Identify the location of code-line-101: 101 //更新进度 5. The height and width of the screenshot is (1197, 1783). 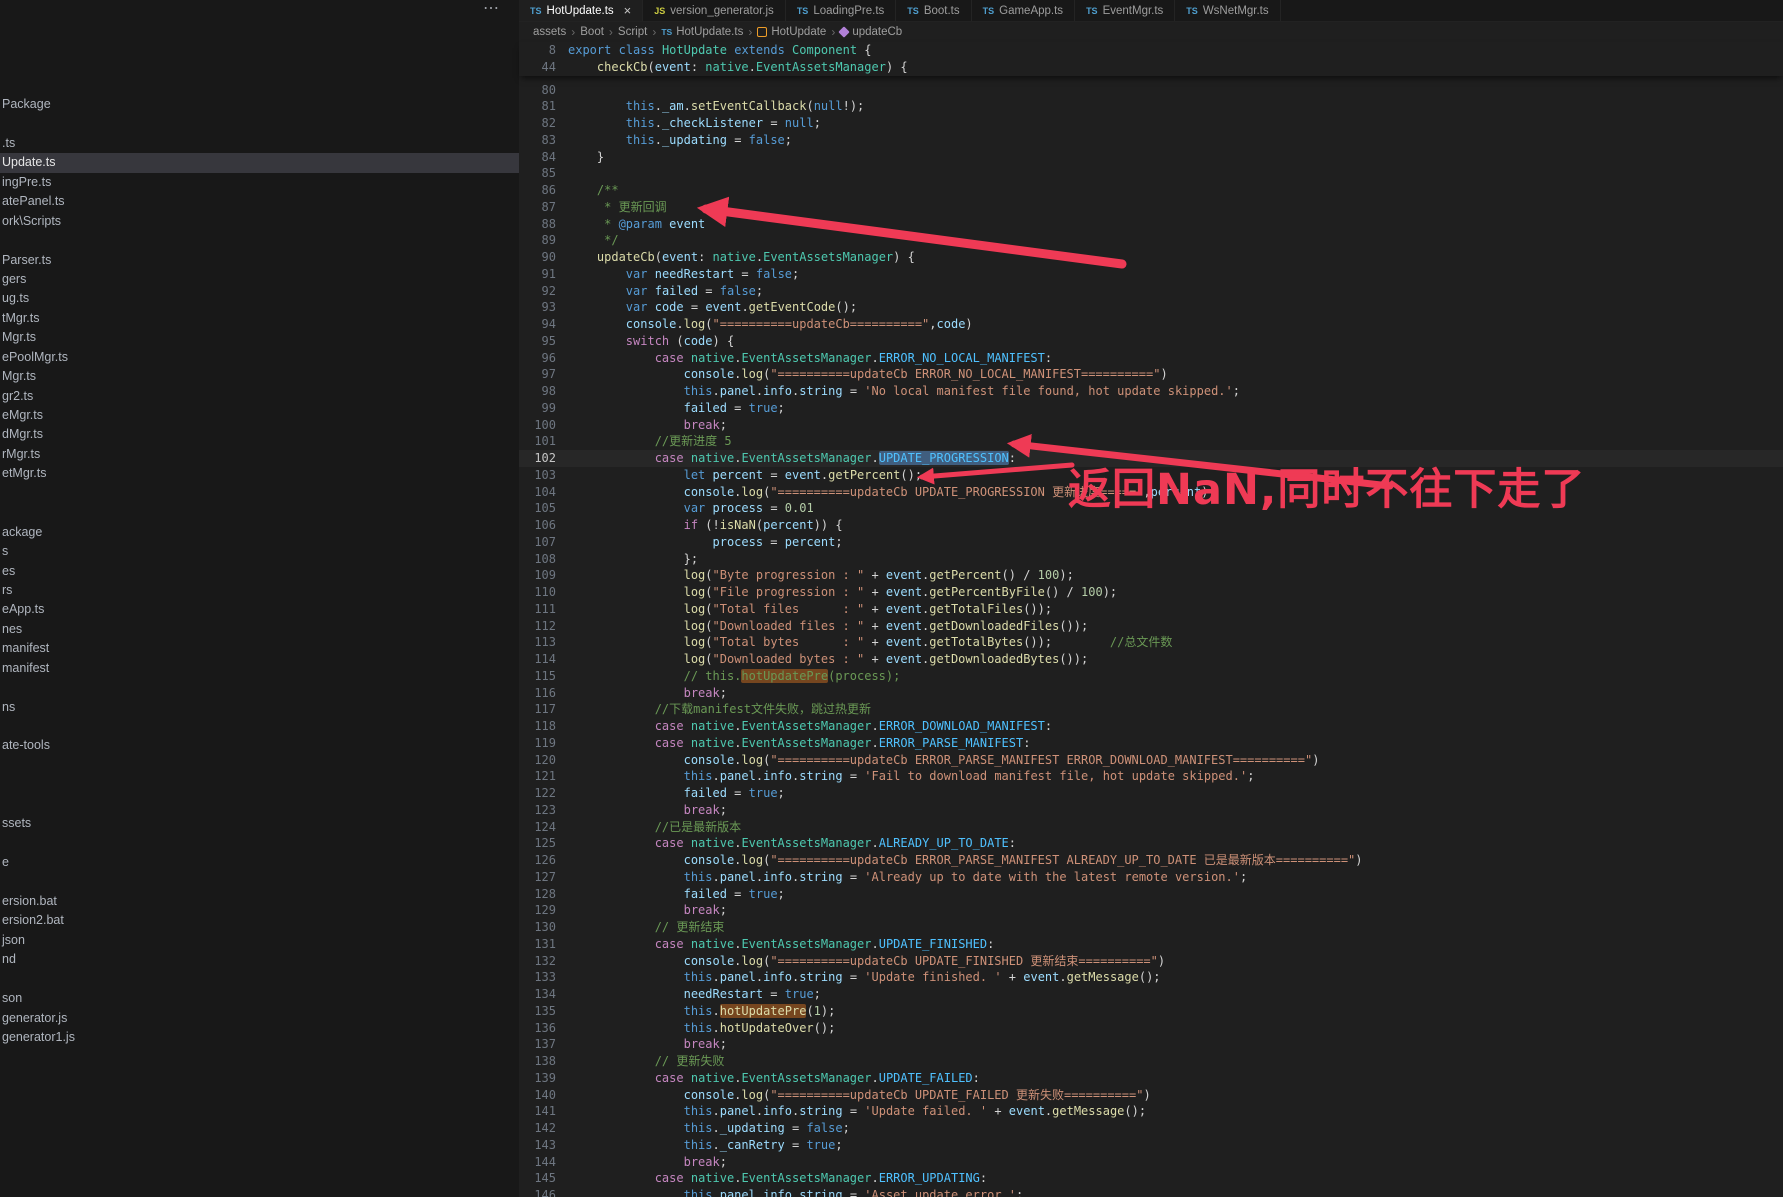
(1151, 441).